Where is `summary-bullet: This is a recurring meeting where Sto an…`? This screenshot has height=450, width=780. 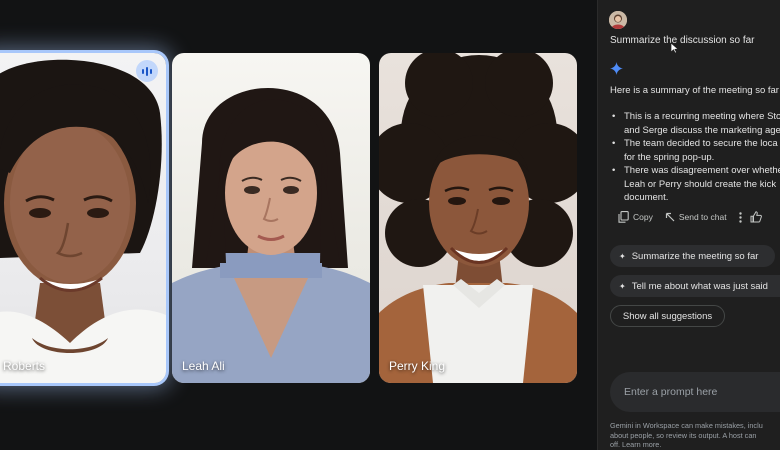
summary-bullet: This is a recurring meeting where Sto an… is located at coordinates (695, 123).